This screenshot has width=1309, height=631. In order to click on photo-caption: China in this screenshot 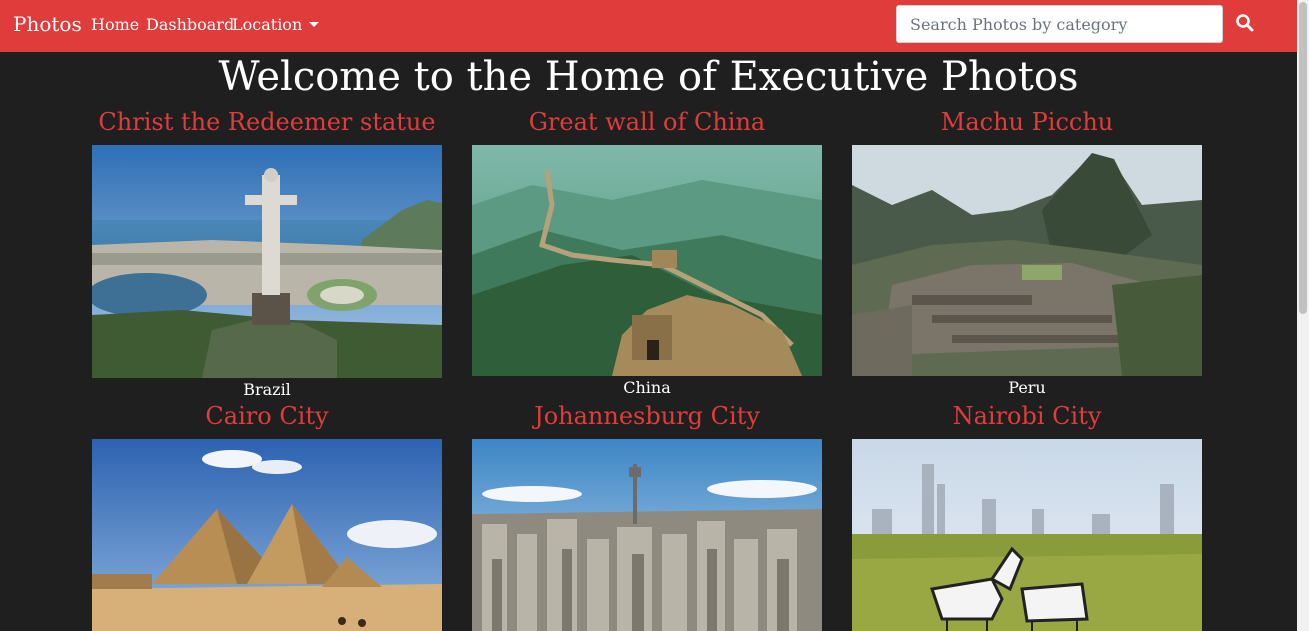, I will do `click(647, 387)`.